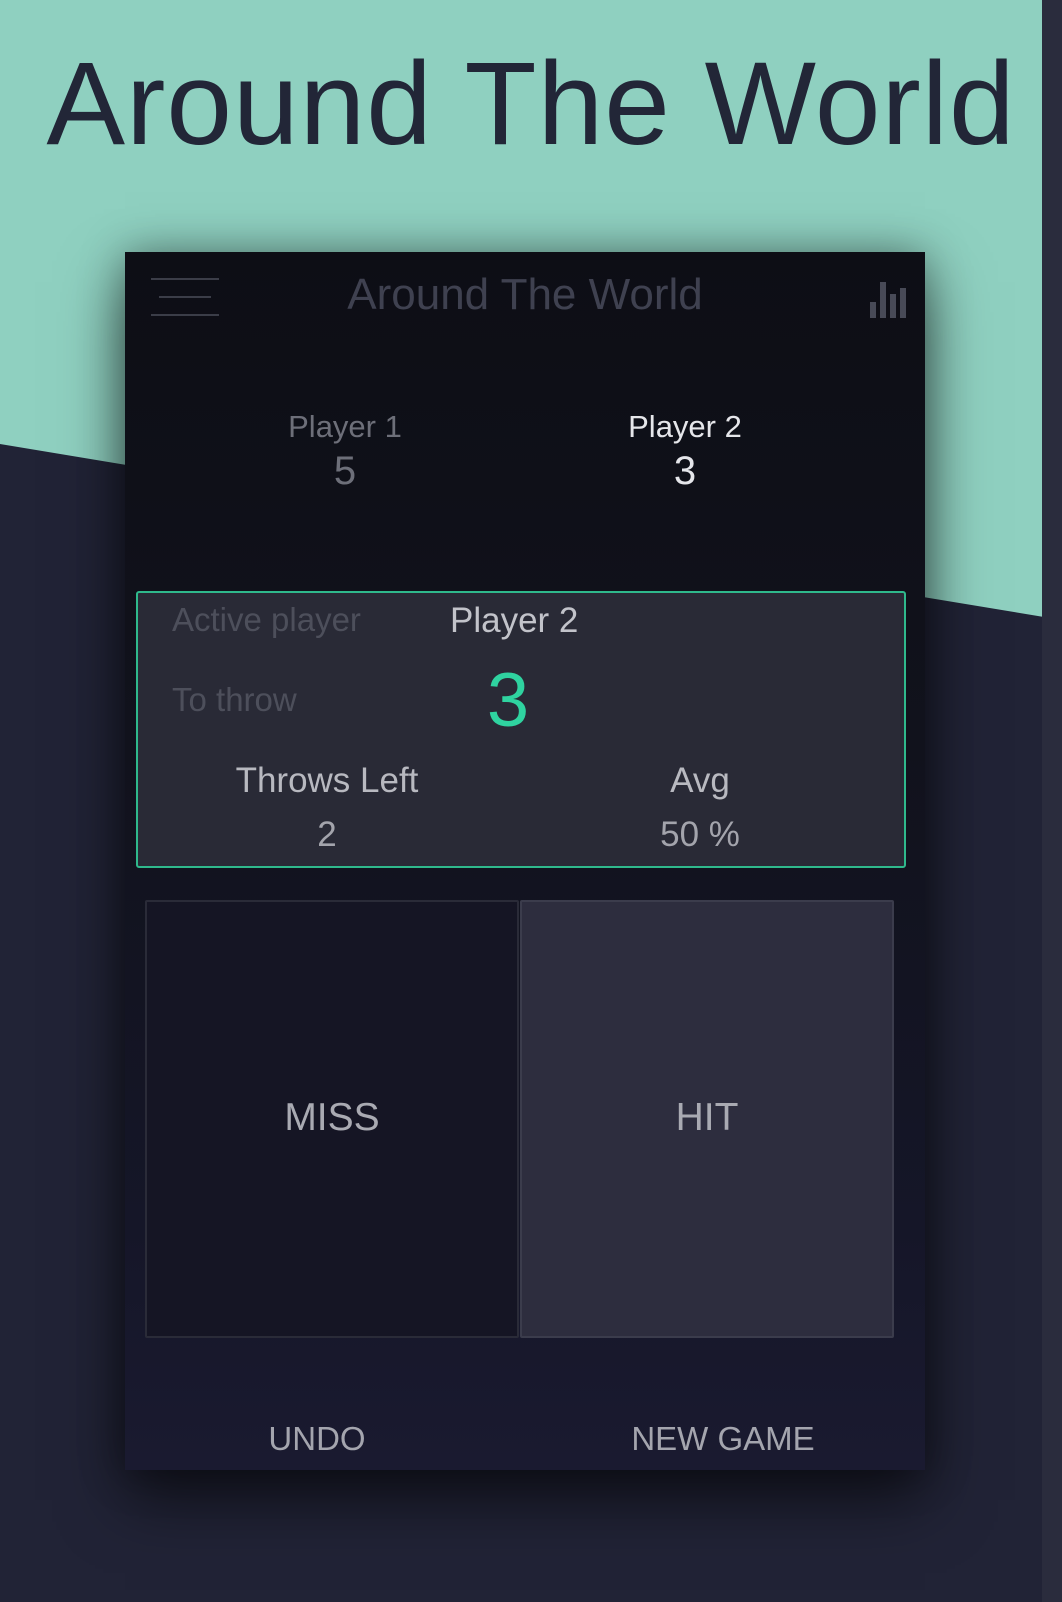 The image size is (1062, 1602). What do you see at coordinates (531, 104) in the screenshot?
I see `promo-headline: Around The World` at bounding box center [531, 104].